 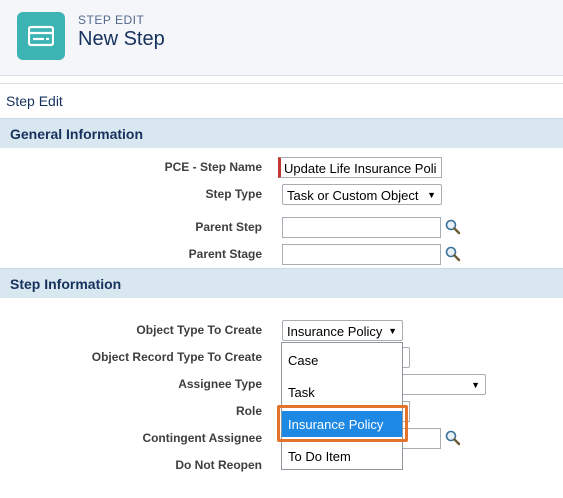 I want to click on step-name-input: Update Life Insurance Poli, so click(x=360, y=167).